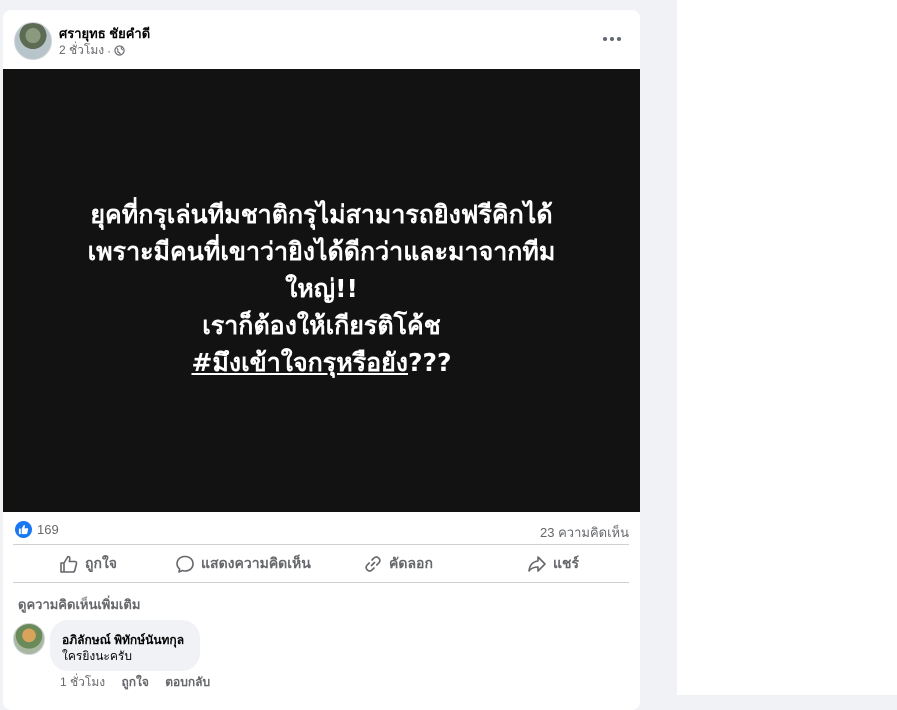 The width and height of the screenshot is (897, 710). Describe the element at coordinates (584, 532) in the screenshot. I see `comment-count: 23 ความคิดเห็น` at that location.